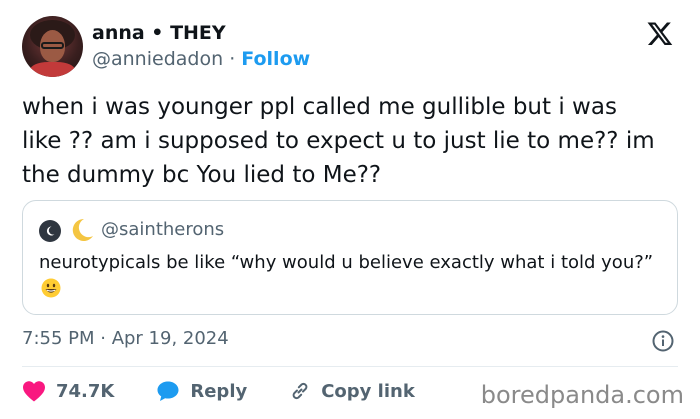  What do you see at coordinates (34, 391) in the screenshot?
I see `heart-icon` at bounding box center [34, 391].